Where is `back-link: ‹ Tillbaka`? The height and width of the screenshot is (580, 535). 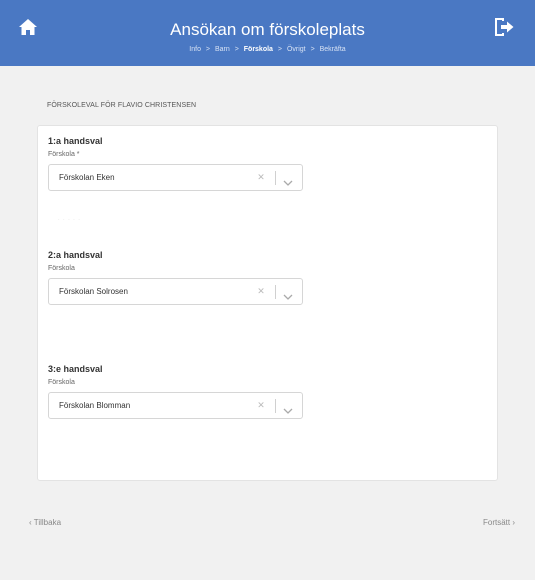 back-link: ‹ Tillbaka is located at coordinates (45, 522).